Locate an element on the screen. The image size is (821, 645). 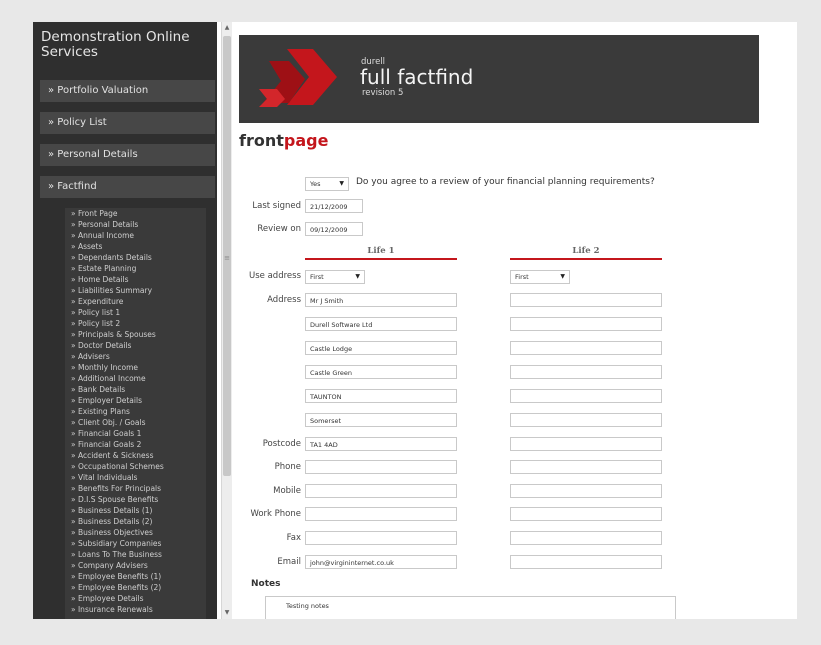
review-on-field: 09/12/2009 is located at coordinates (334, 229).